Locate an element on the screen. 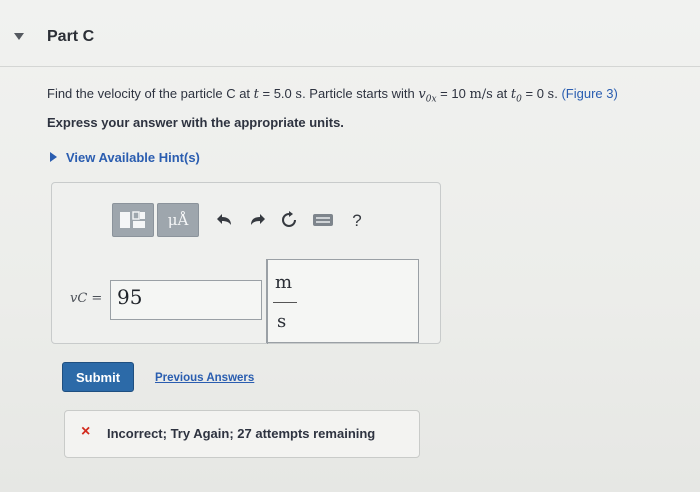 The image size is (700, 492). value-input: 95 is located at coordinates (186, 300).